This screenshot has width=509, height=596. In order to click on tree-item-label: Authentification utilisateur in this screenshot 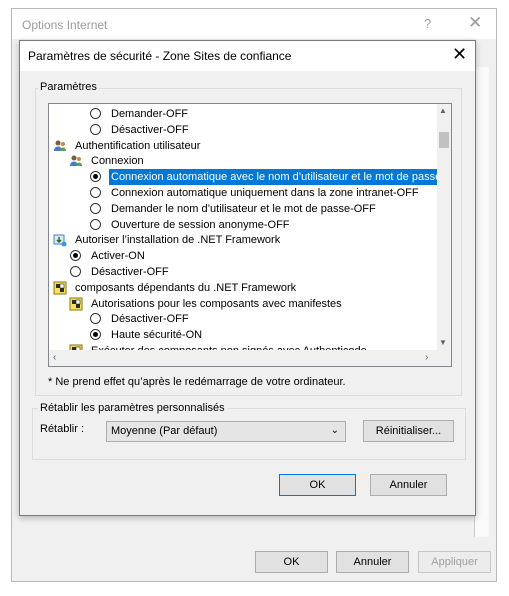, I will do `click(138, 145)`.